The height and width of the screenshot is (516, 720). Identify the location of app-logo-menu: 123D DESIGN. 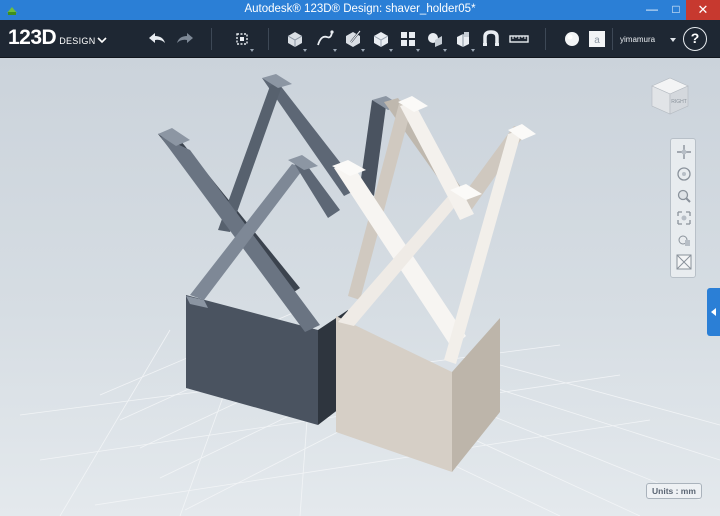
(52, 39).